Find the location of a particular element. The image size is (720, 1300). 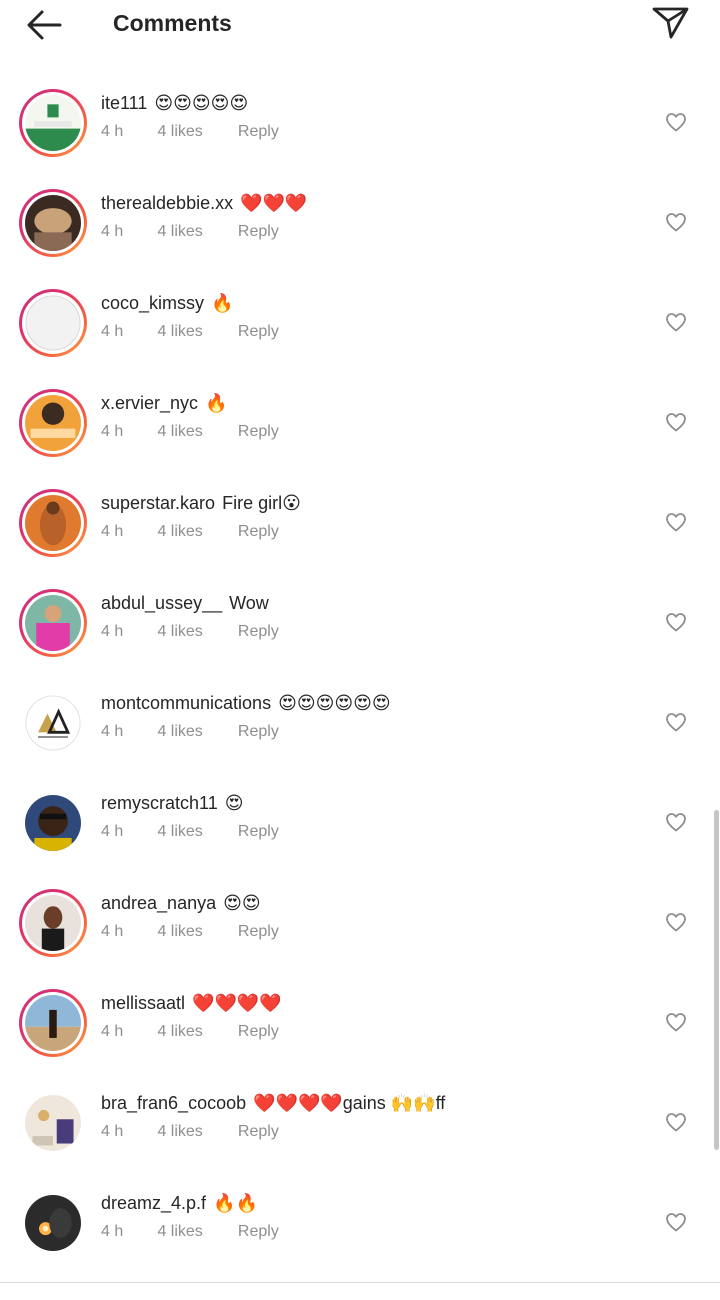

comment-username: abdul_ussey__ is located at coordinates (161, 603).